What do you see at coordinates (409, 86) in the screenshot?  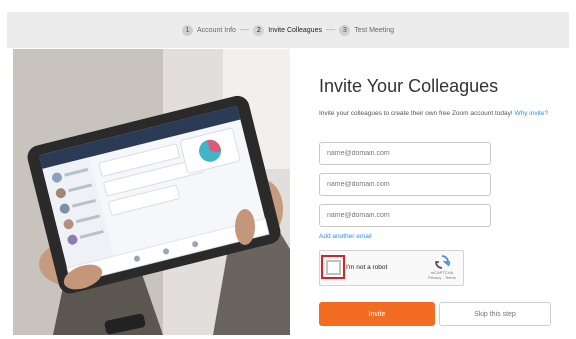 I see `page-title: Invite Your Colleagues` at bounding box center [409, 86].